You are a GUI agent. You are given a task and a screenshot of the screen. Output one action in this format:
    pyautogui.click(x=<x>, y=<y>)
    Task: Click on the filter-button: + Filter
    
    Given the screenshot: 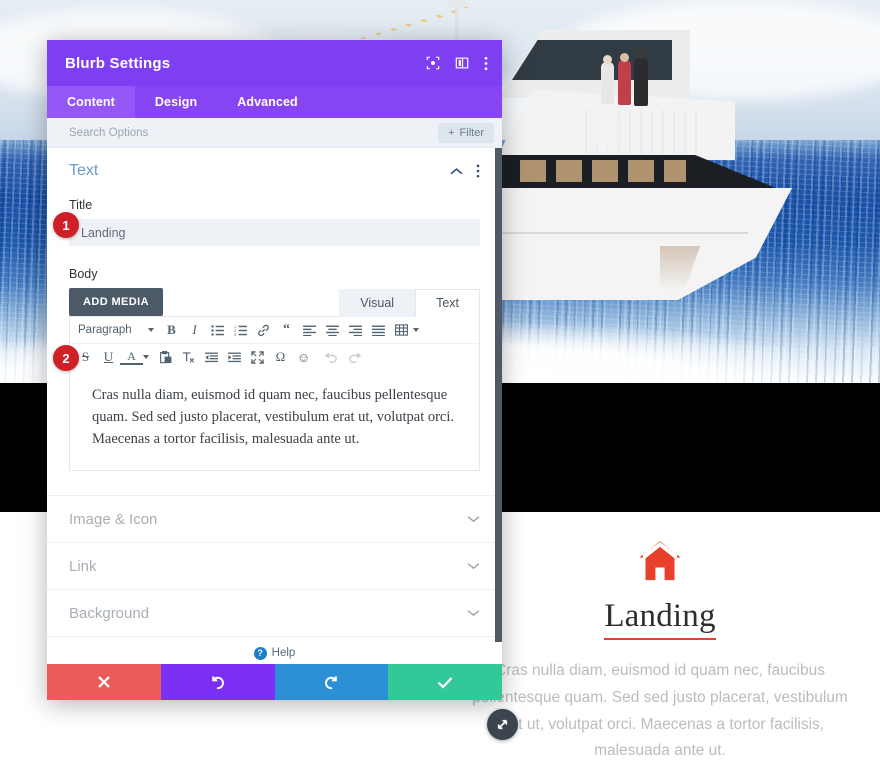 What is the action you would take?
    pyautogui.click(x=466, y=132)
    